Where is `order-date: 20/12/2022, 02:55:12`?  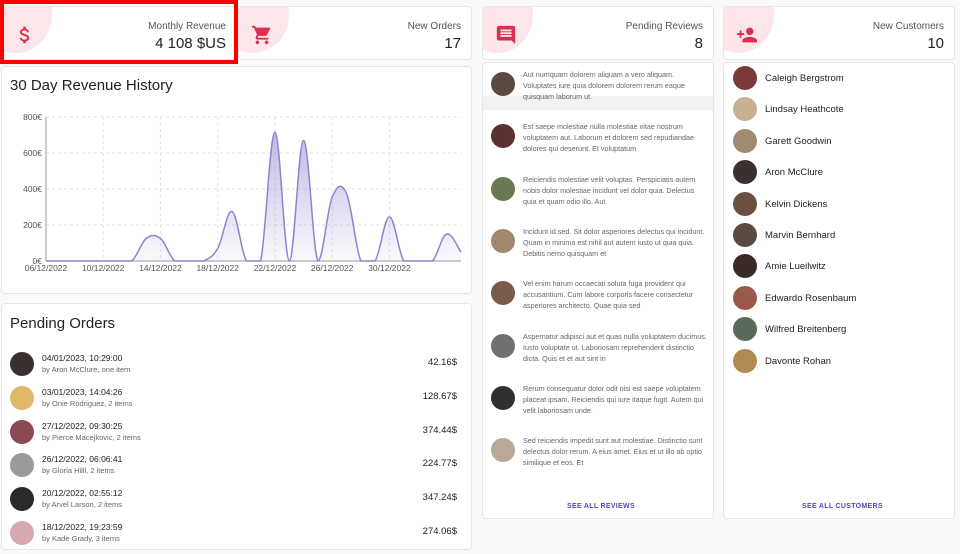 order-date: 20/12/2022, 02:55:12 is located at coordinates (82, 493).